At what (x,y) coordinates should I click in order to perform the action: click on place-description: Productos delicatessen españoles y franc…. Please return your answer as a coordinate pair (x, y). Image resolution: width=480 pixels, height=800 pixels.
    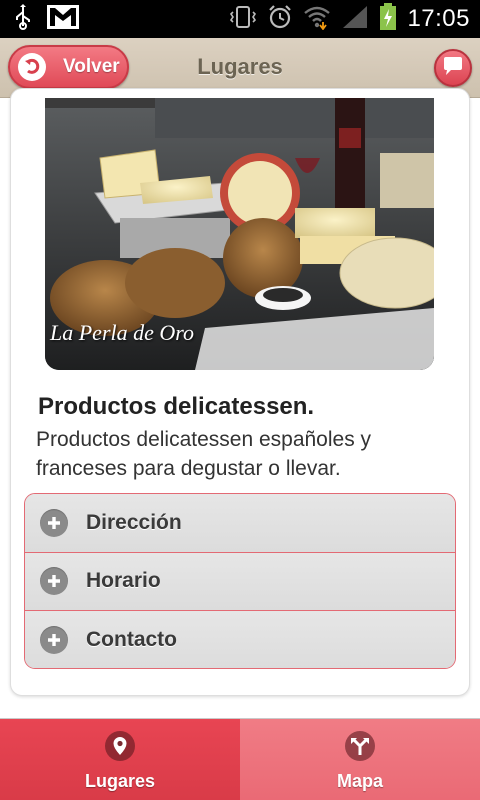
    Looking at the image, I should click on (204, 454).